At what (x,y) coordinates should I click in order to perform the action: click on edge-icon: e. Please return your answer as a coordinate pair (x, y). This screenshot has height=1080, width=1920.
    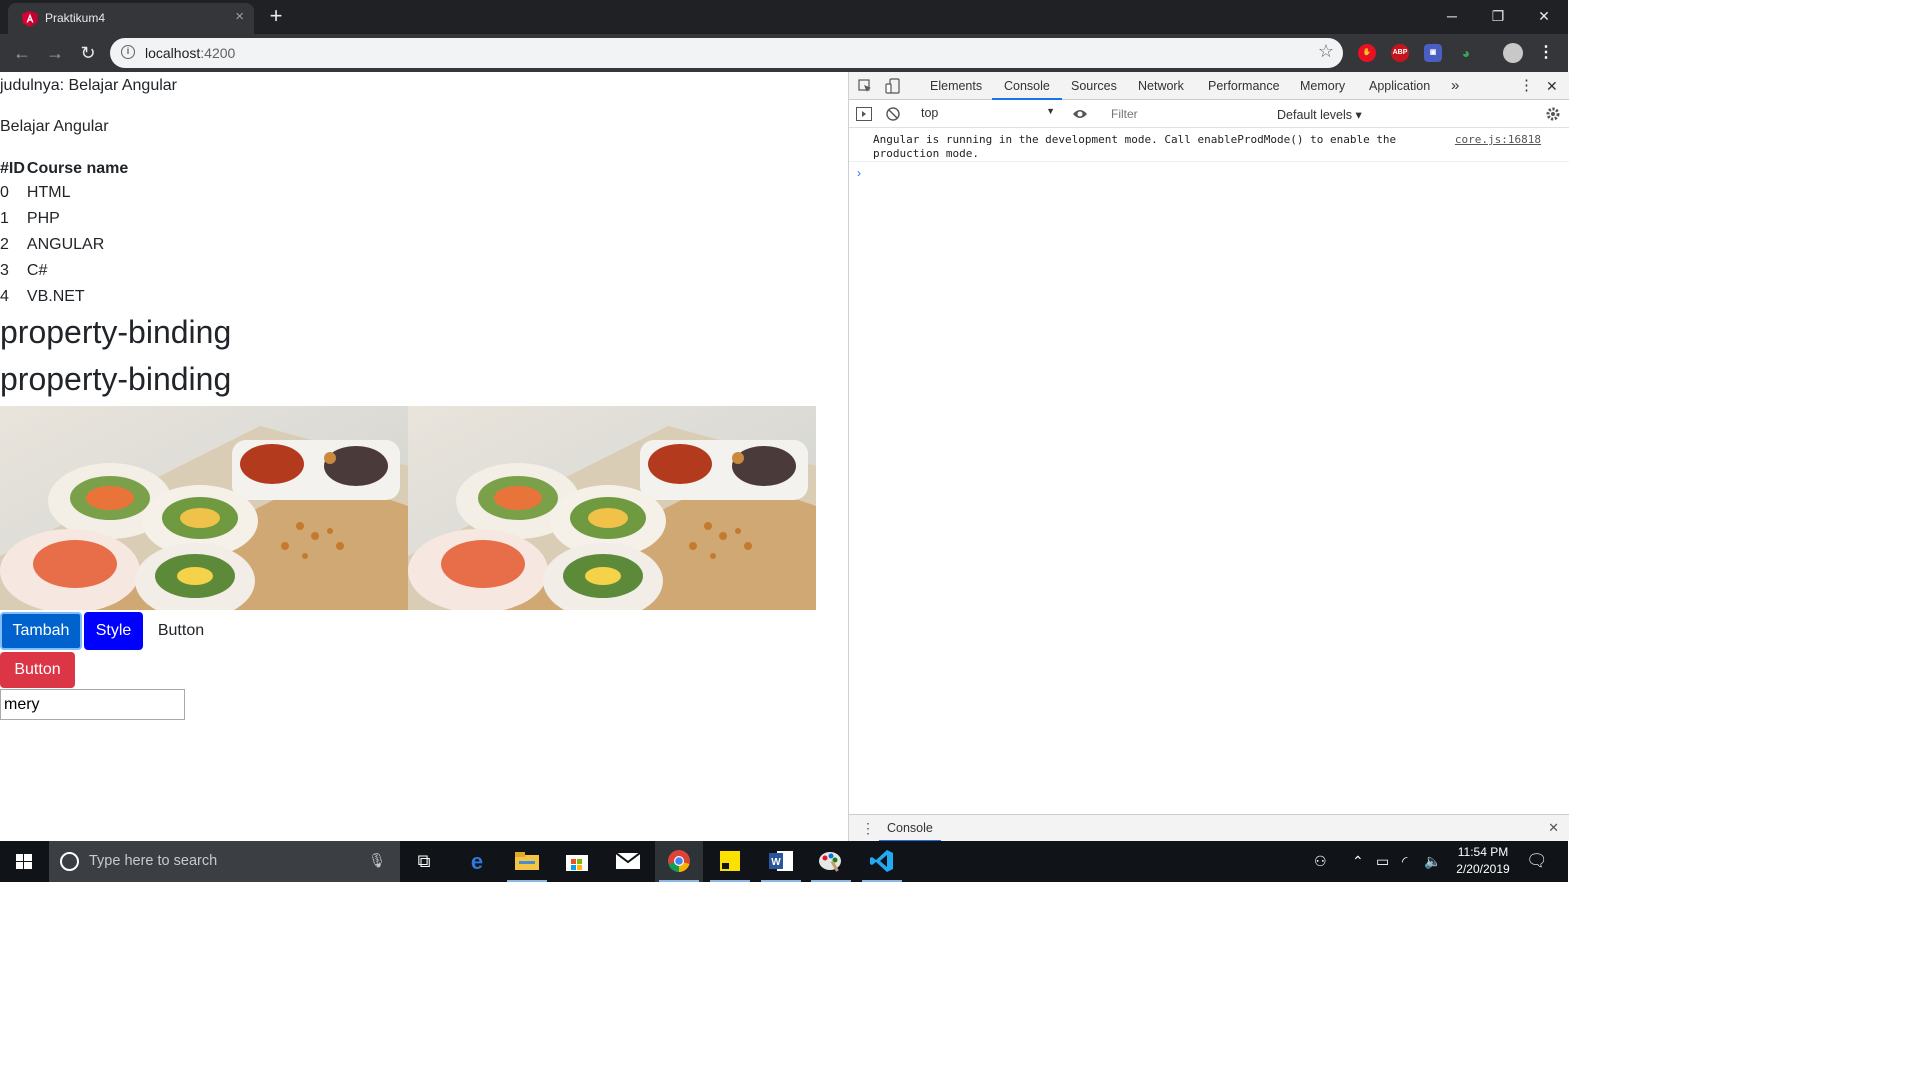
    Looking at the image, I should click on (477, 861).